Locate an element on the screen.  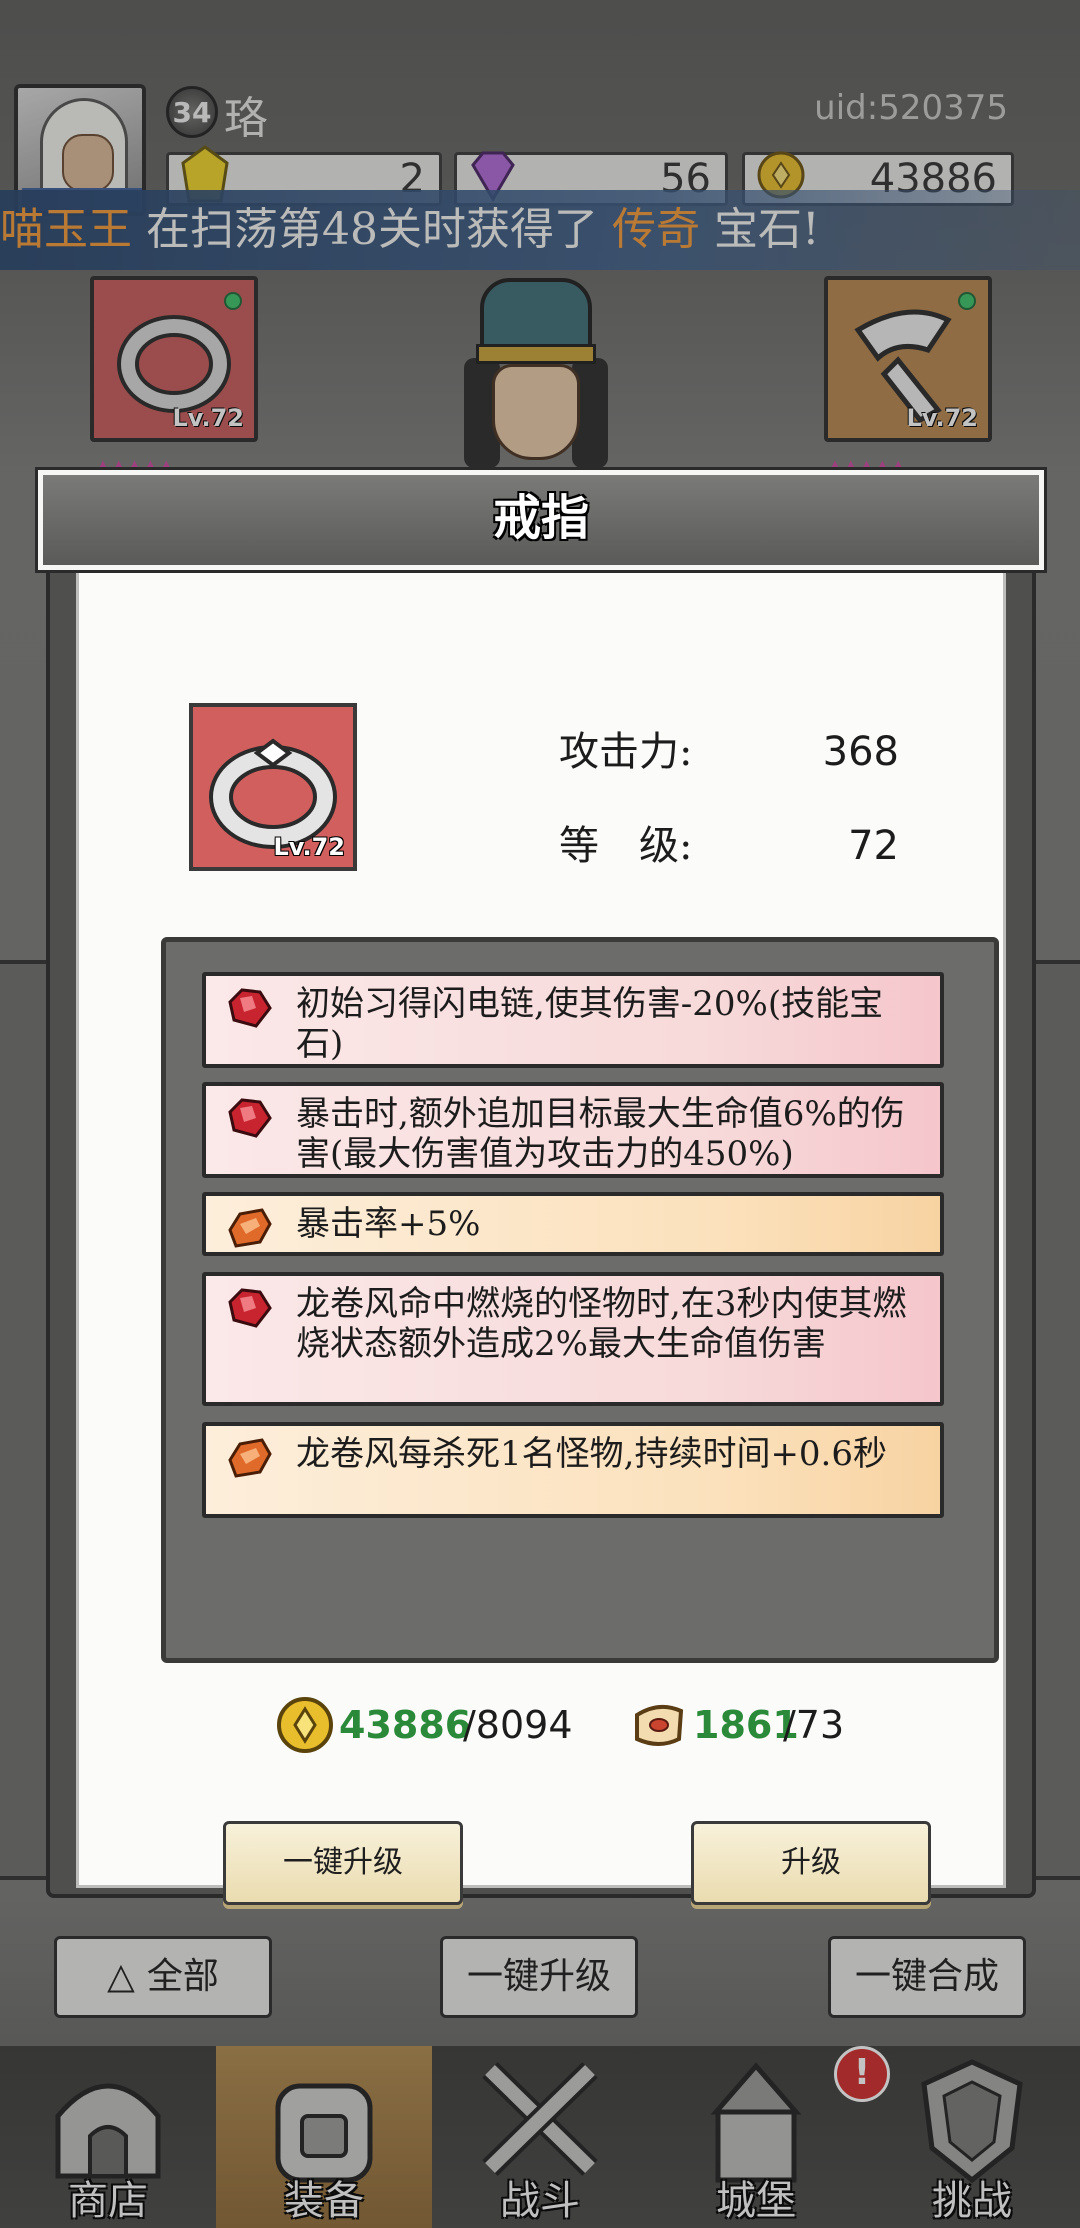
gem-slot: 暴击率+5% is located at coordinates (573, 1224).